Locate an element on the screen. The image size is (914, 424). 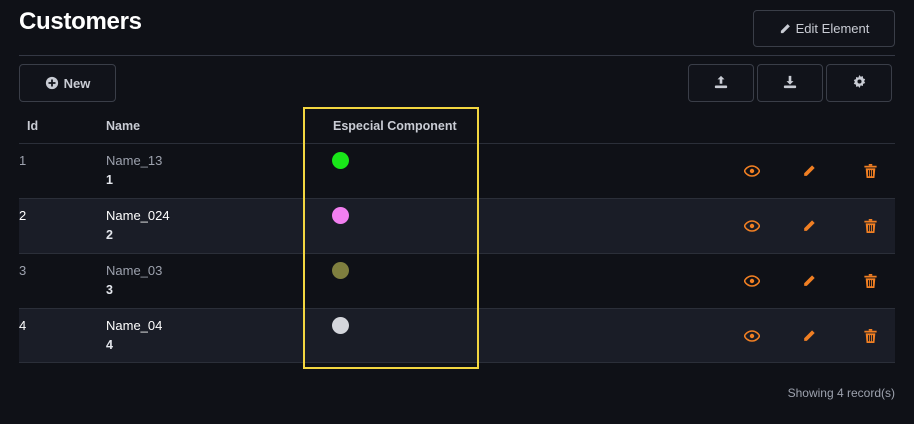
download-button is located at coordinates (790, 83).